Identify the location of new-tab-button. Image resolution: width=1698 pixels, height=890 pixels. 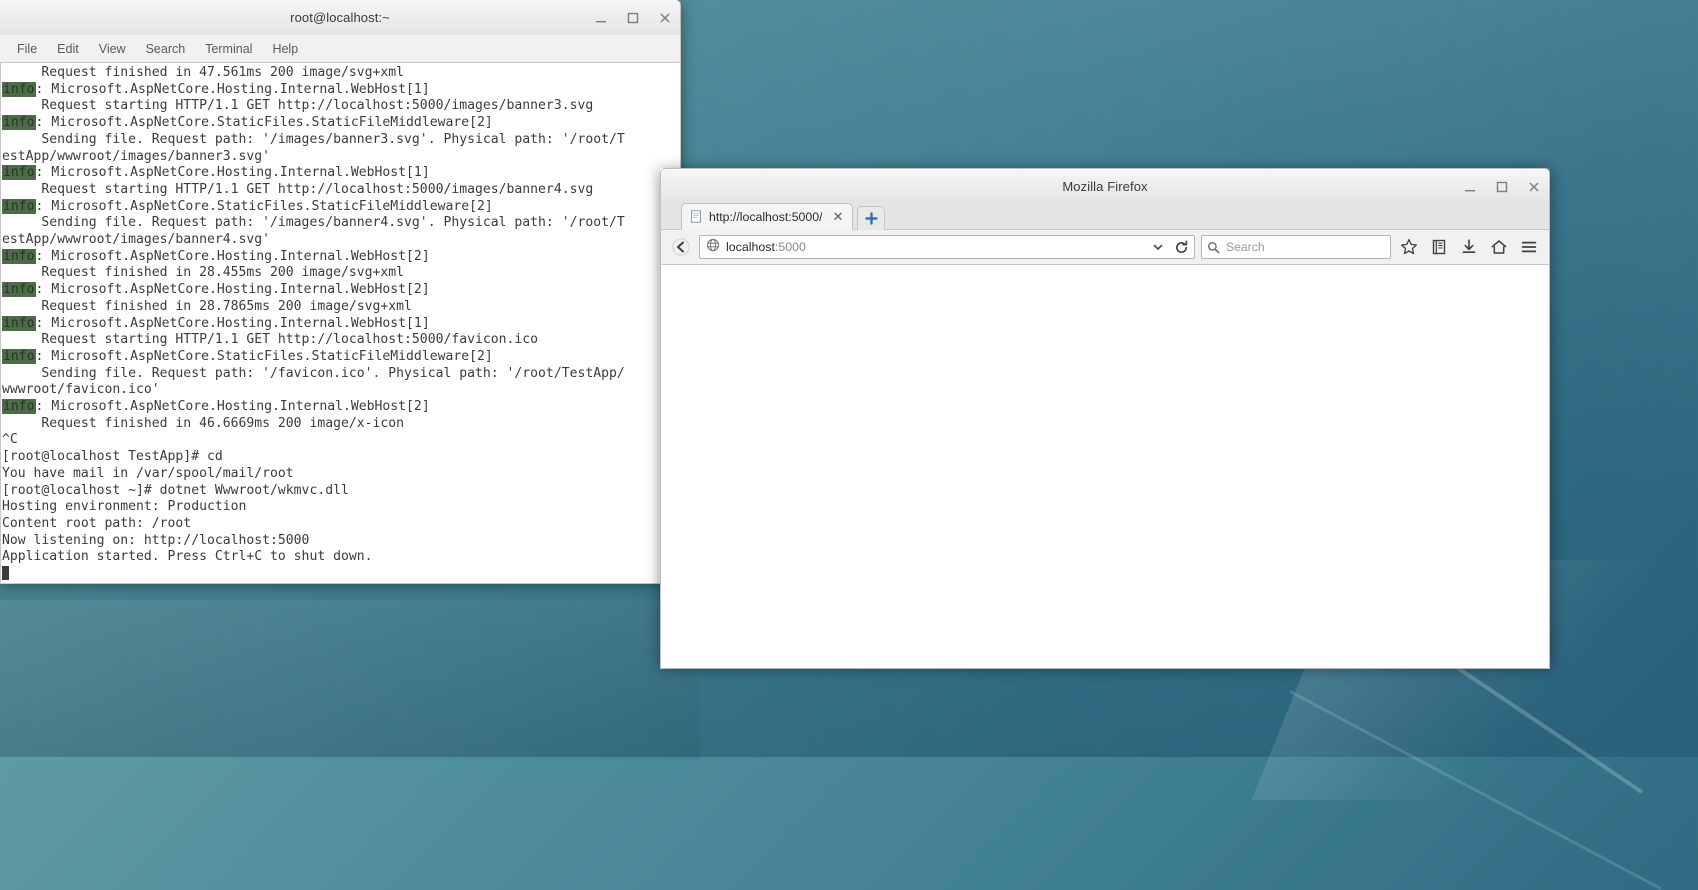
(871, 218).